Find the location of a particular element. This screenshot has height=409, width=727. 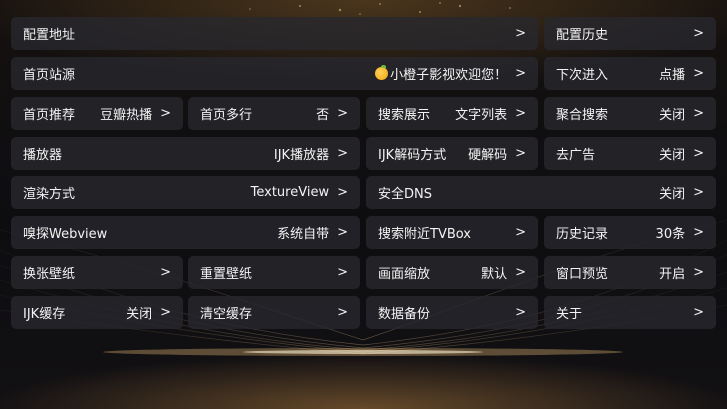

setting-item: 聚合搜索 关闭 > is located at coordinates (630, 113).